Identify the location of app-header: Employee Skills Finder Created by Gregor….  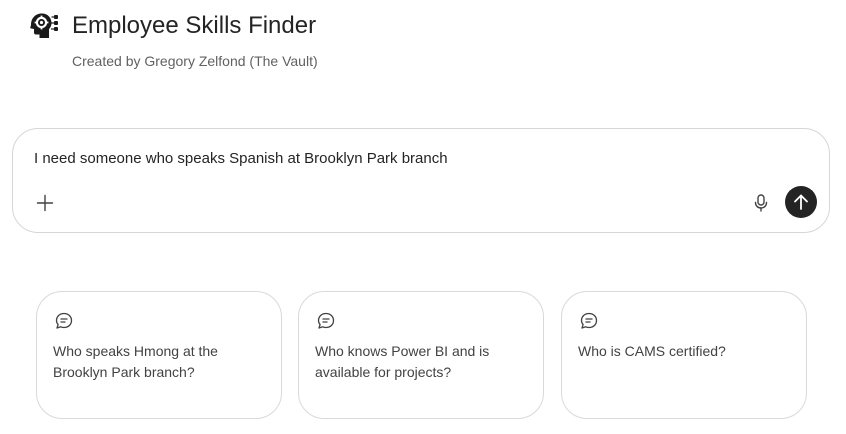
(228, 42).